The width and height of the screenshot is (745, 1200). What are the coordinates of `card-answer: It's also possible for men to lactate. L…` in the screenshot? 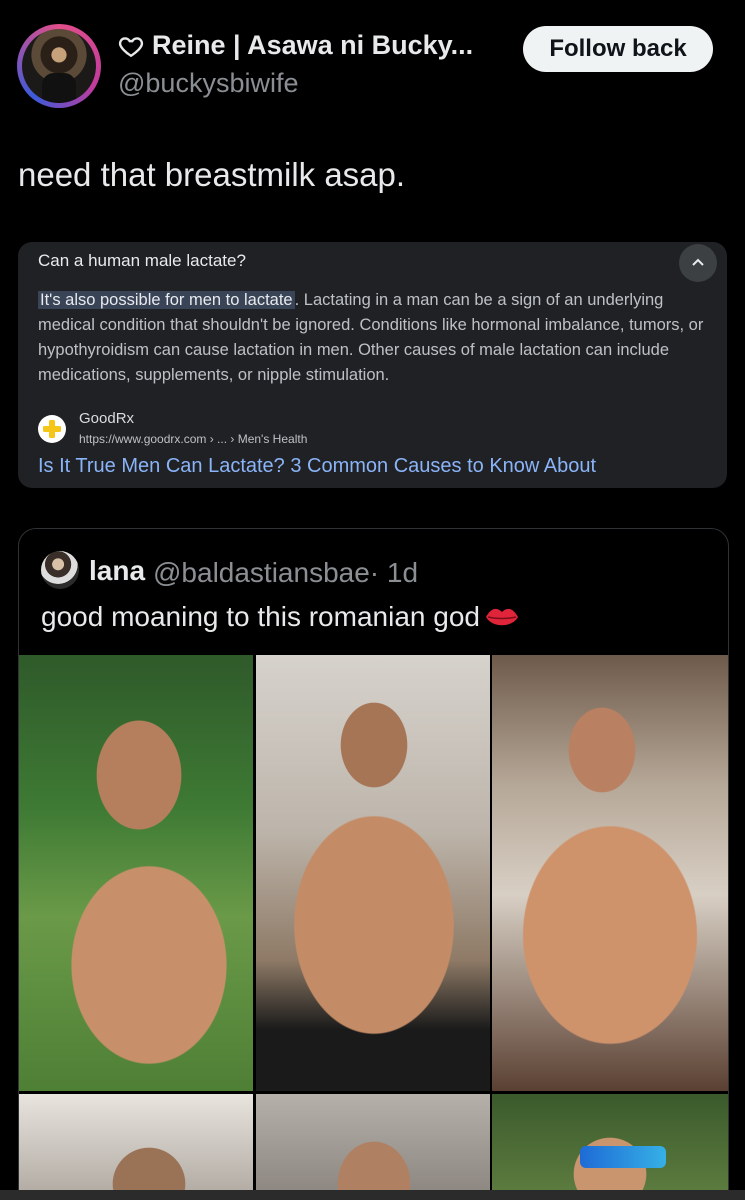 It's located at (378, 338).